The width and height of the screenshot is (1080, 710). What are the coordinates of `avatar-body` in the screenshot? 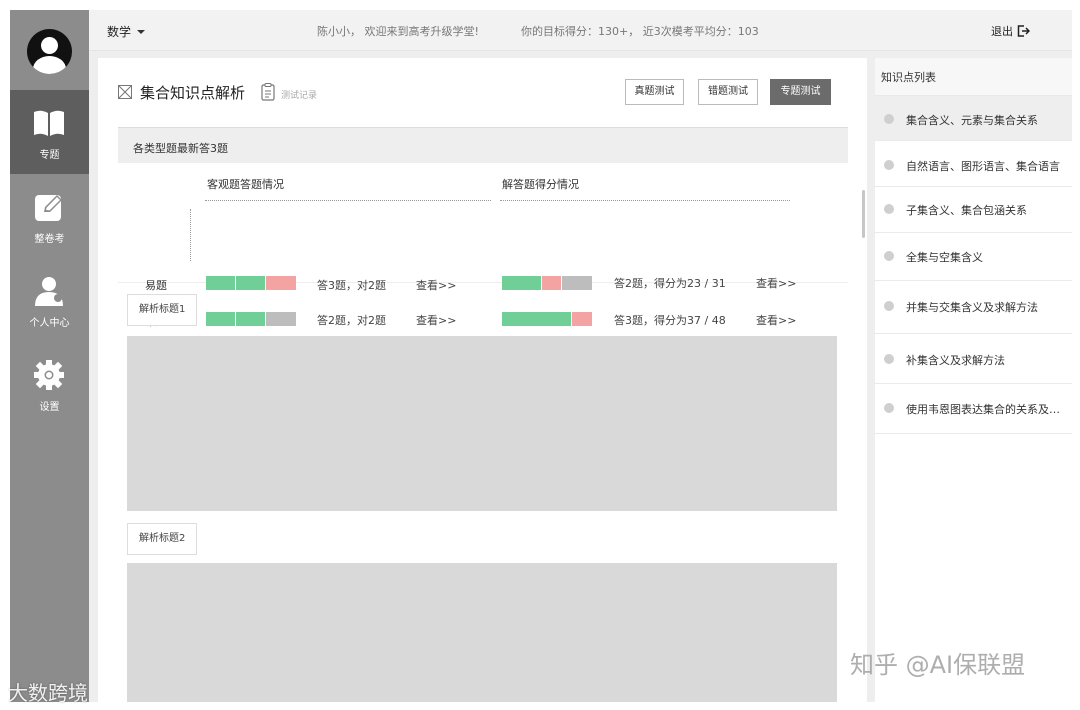 It's located at (49, 65).